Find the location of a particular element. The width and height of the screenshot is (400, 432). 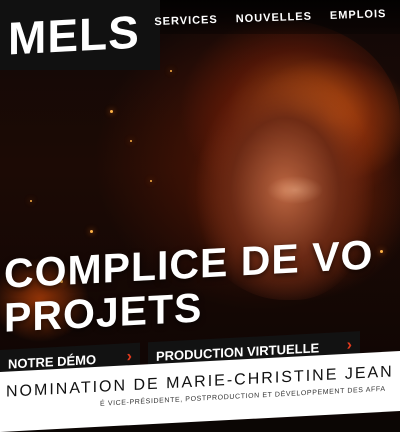

logo-text: MELS is located at coordinates (74, 35).